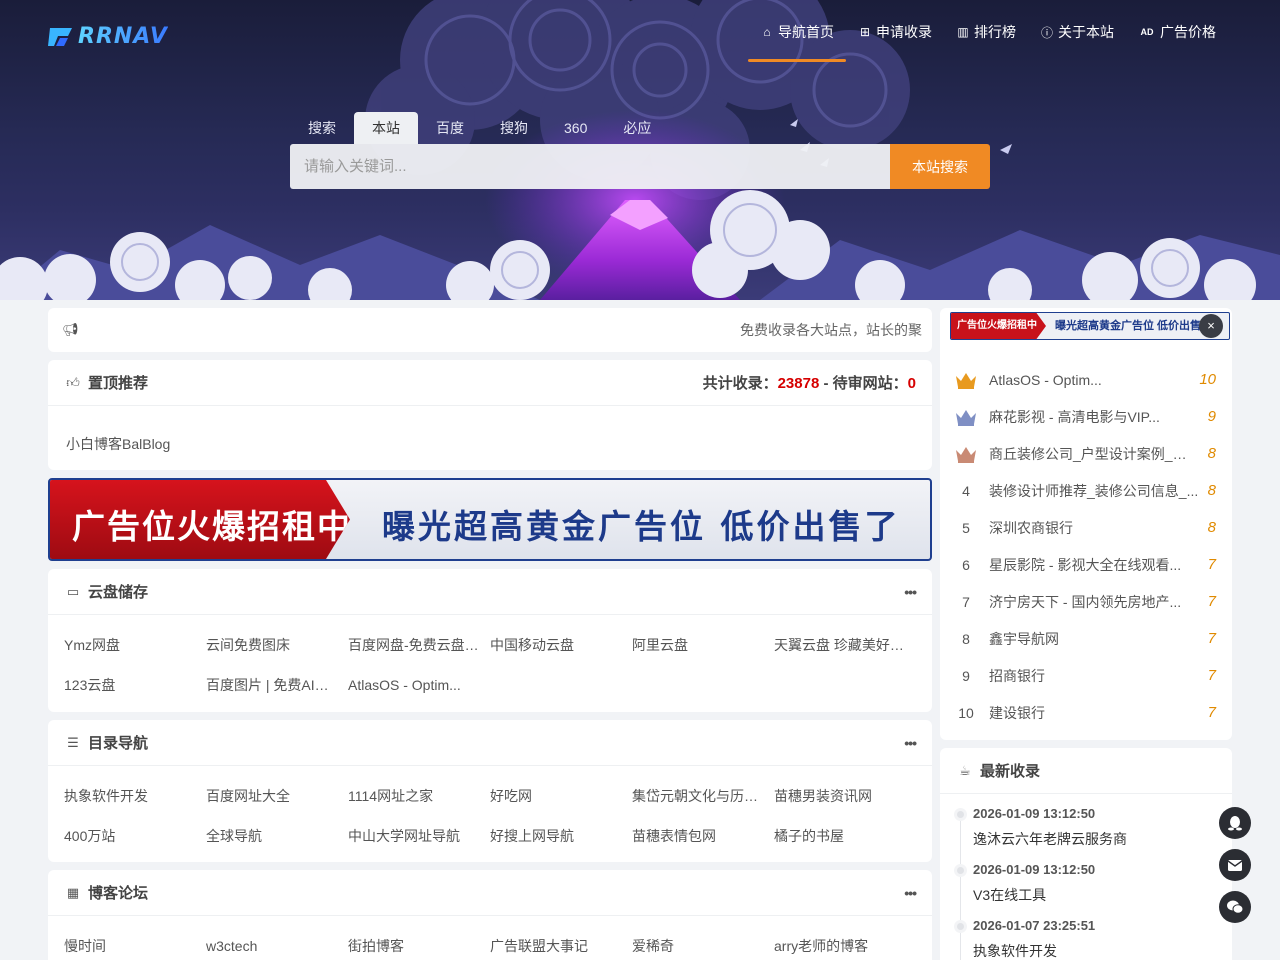  I want to click on site-link: 123云盘, so click(135, 685).